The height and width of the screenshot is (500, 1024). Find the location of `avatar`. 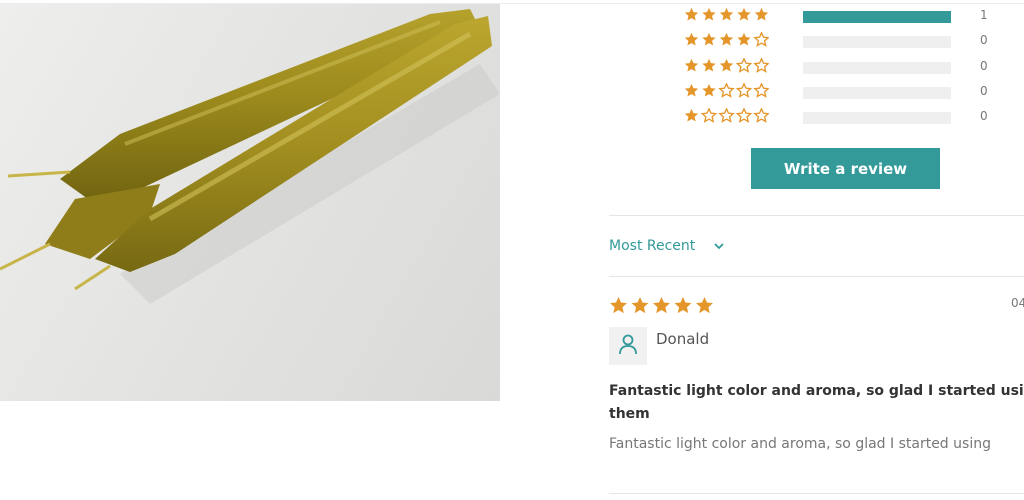

avatar is located at coordinates (628, 346).